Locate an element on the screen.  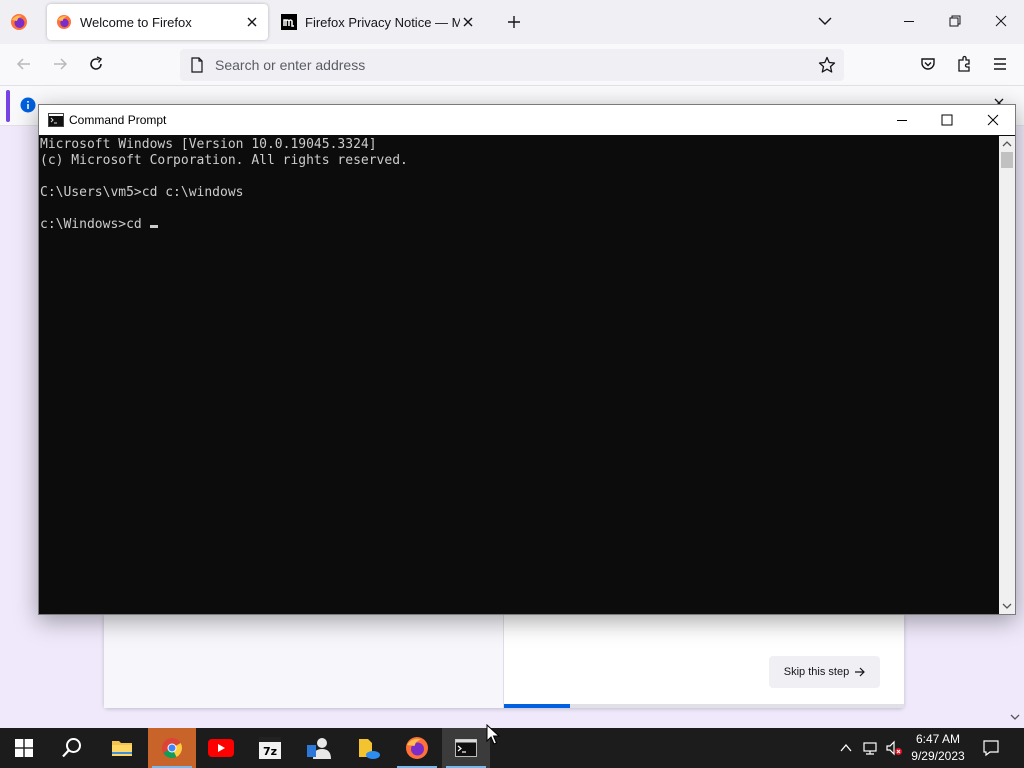
taskbar-files is located at coordinates (368, 748).